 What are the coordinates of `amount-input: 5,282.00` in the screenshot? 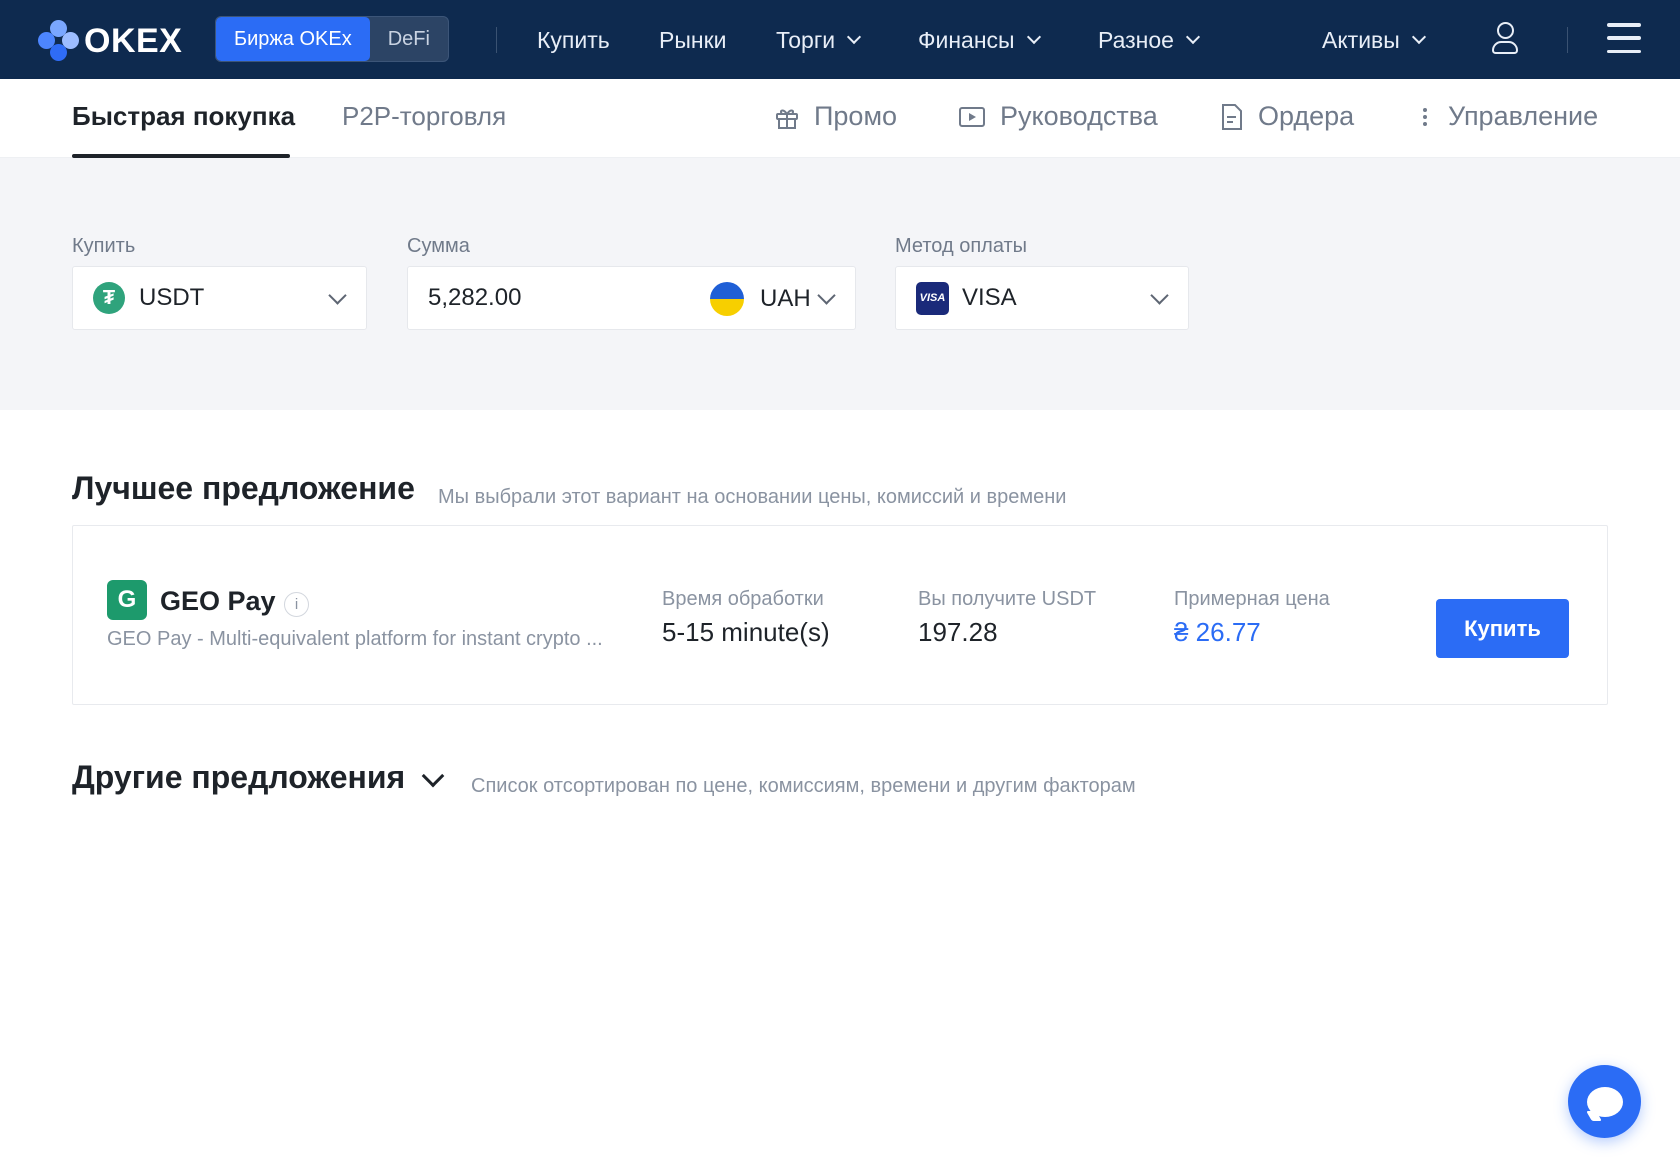 It's located at (474, 298).